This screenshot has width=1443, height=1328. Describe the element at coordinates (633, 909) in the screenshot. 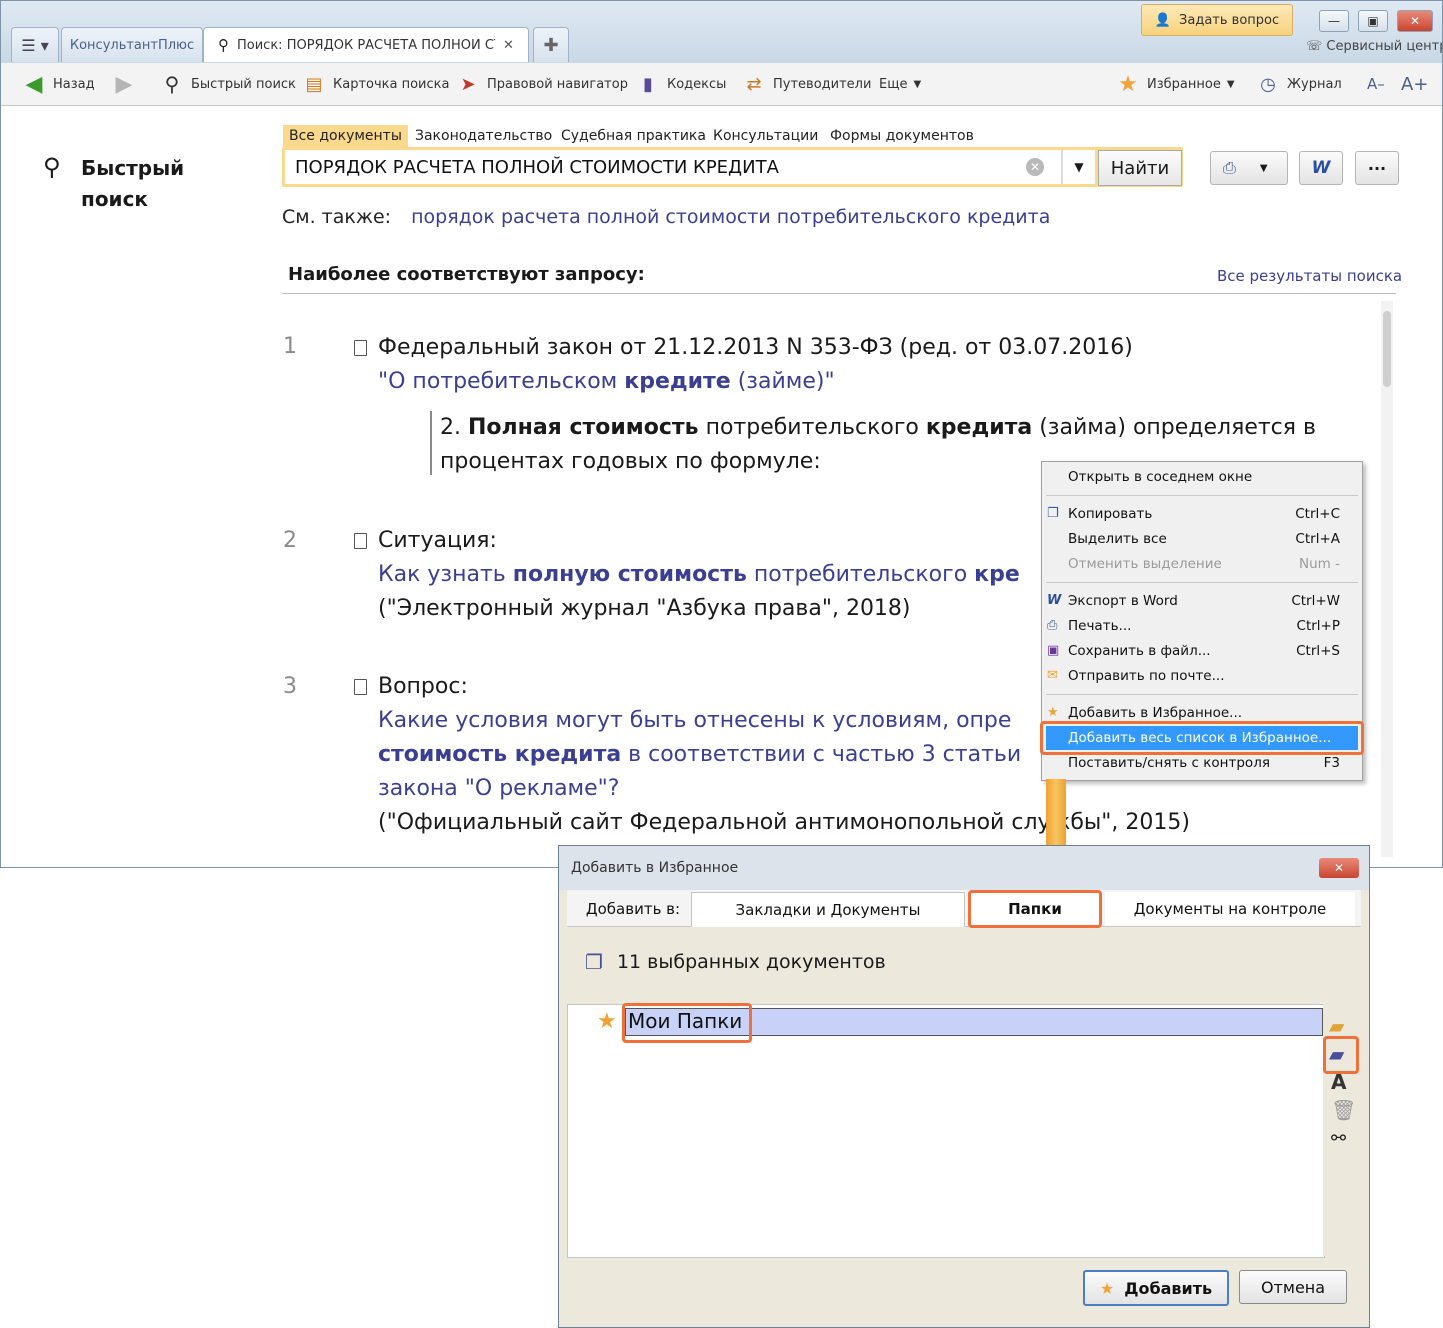

I see `add-to-label: Добавить в:` at that location.